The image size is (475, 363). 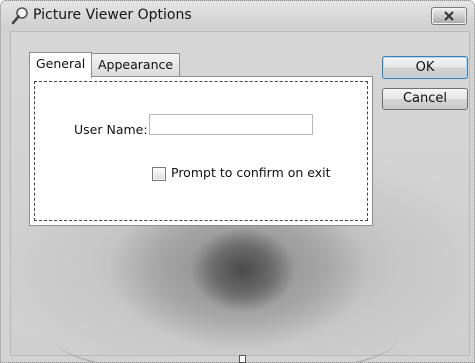 What do you see at coordinates (425, 99) in the screenshot?
I see `cancel-button: Cancel` at bounding box center [425, 99].